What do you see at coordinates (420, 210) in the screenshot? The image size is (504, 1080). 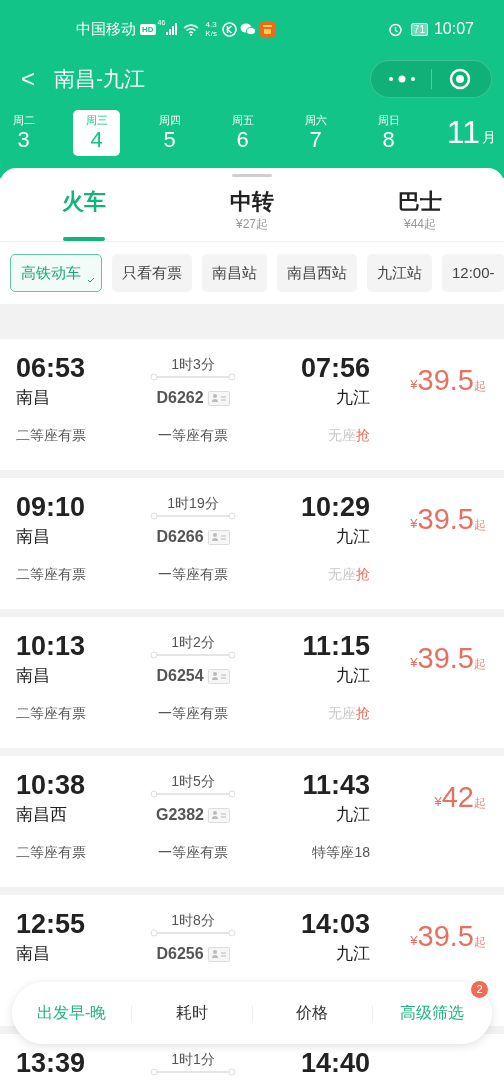 I see `transport-tab: 巴士 ¥44起` at bounding box center [420, 210].